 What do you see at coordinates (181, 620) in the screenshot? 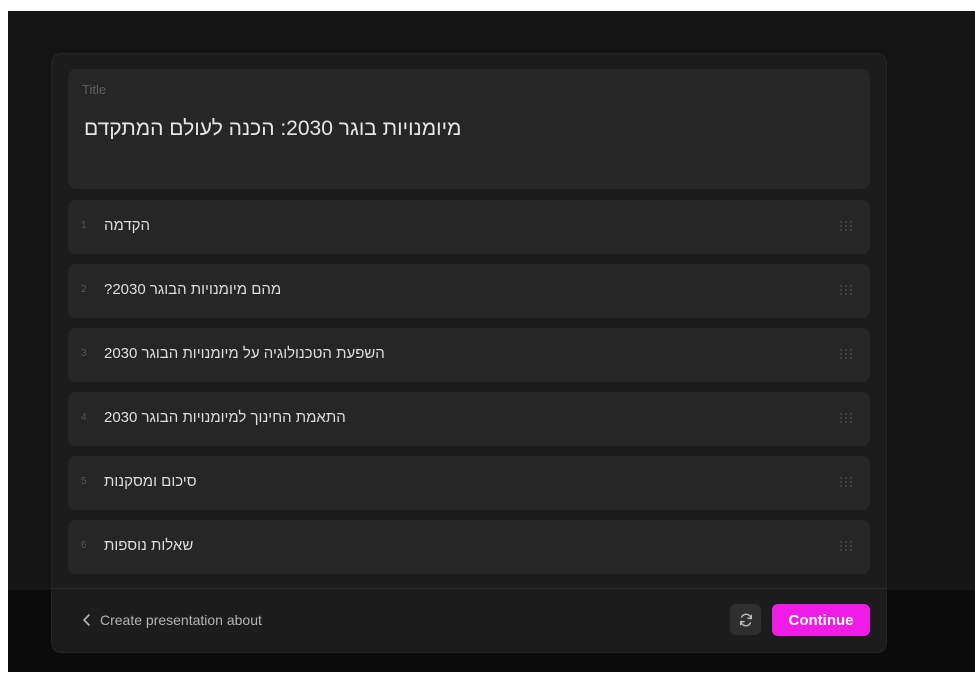
I see `back-button-label: Create presentation about` at bounding box center [181, 620].